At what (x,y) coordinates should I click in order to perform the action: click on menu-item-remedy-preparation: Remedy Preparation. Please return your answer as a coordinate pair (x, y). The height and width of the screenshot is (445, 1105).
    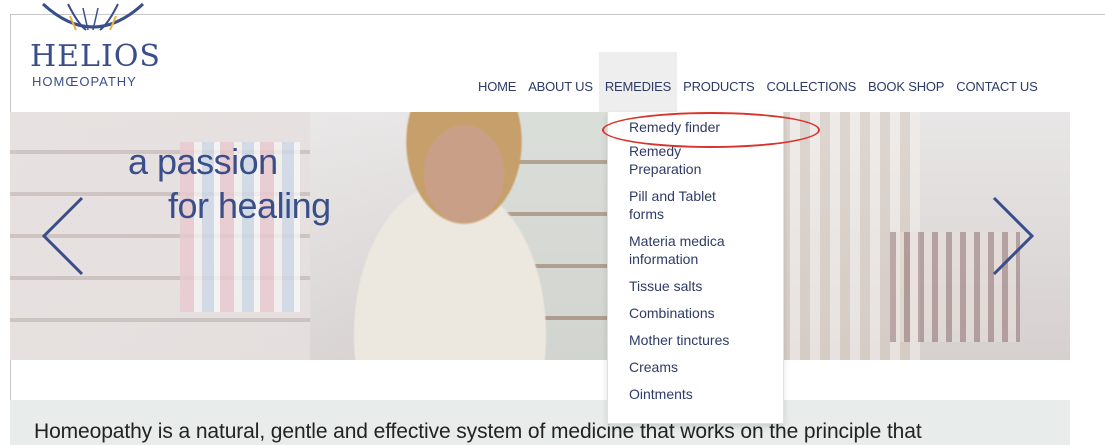
    Looking at the image, I should click on (663, 160).